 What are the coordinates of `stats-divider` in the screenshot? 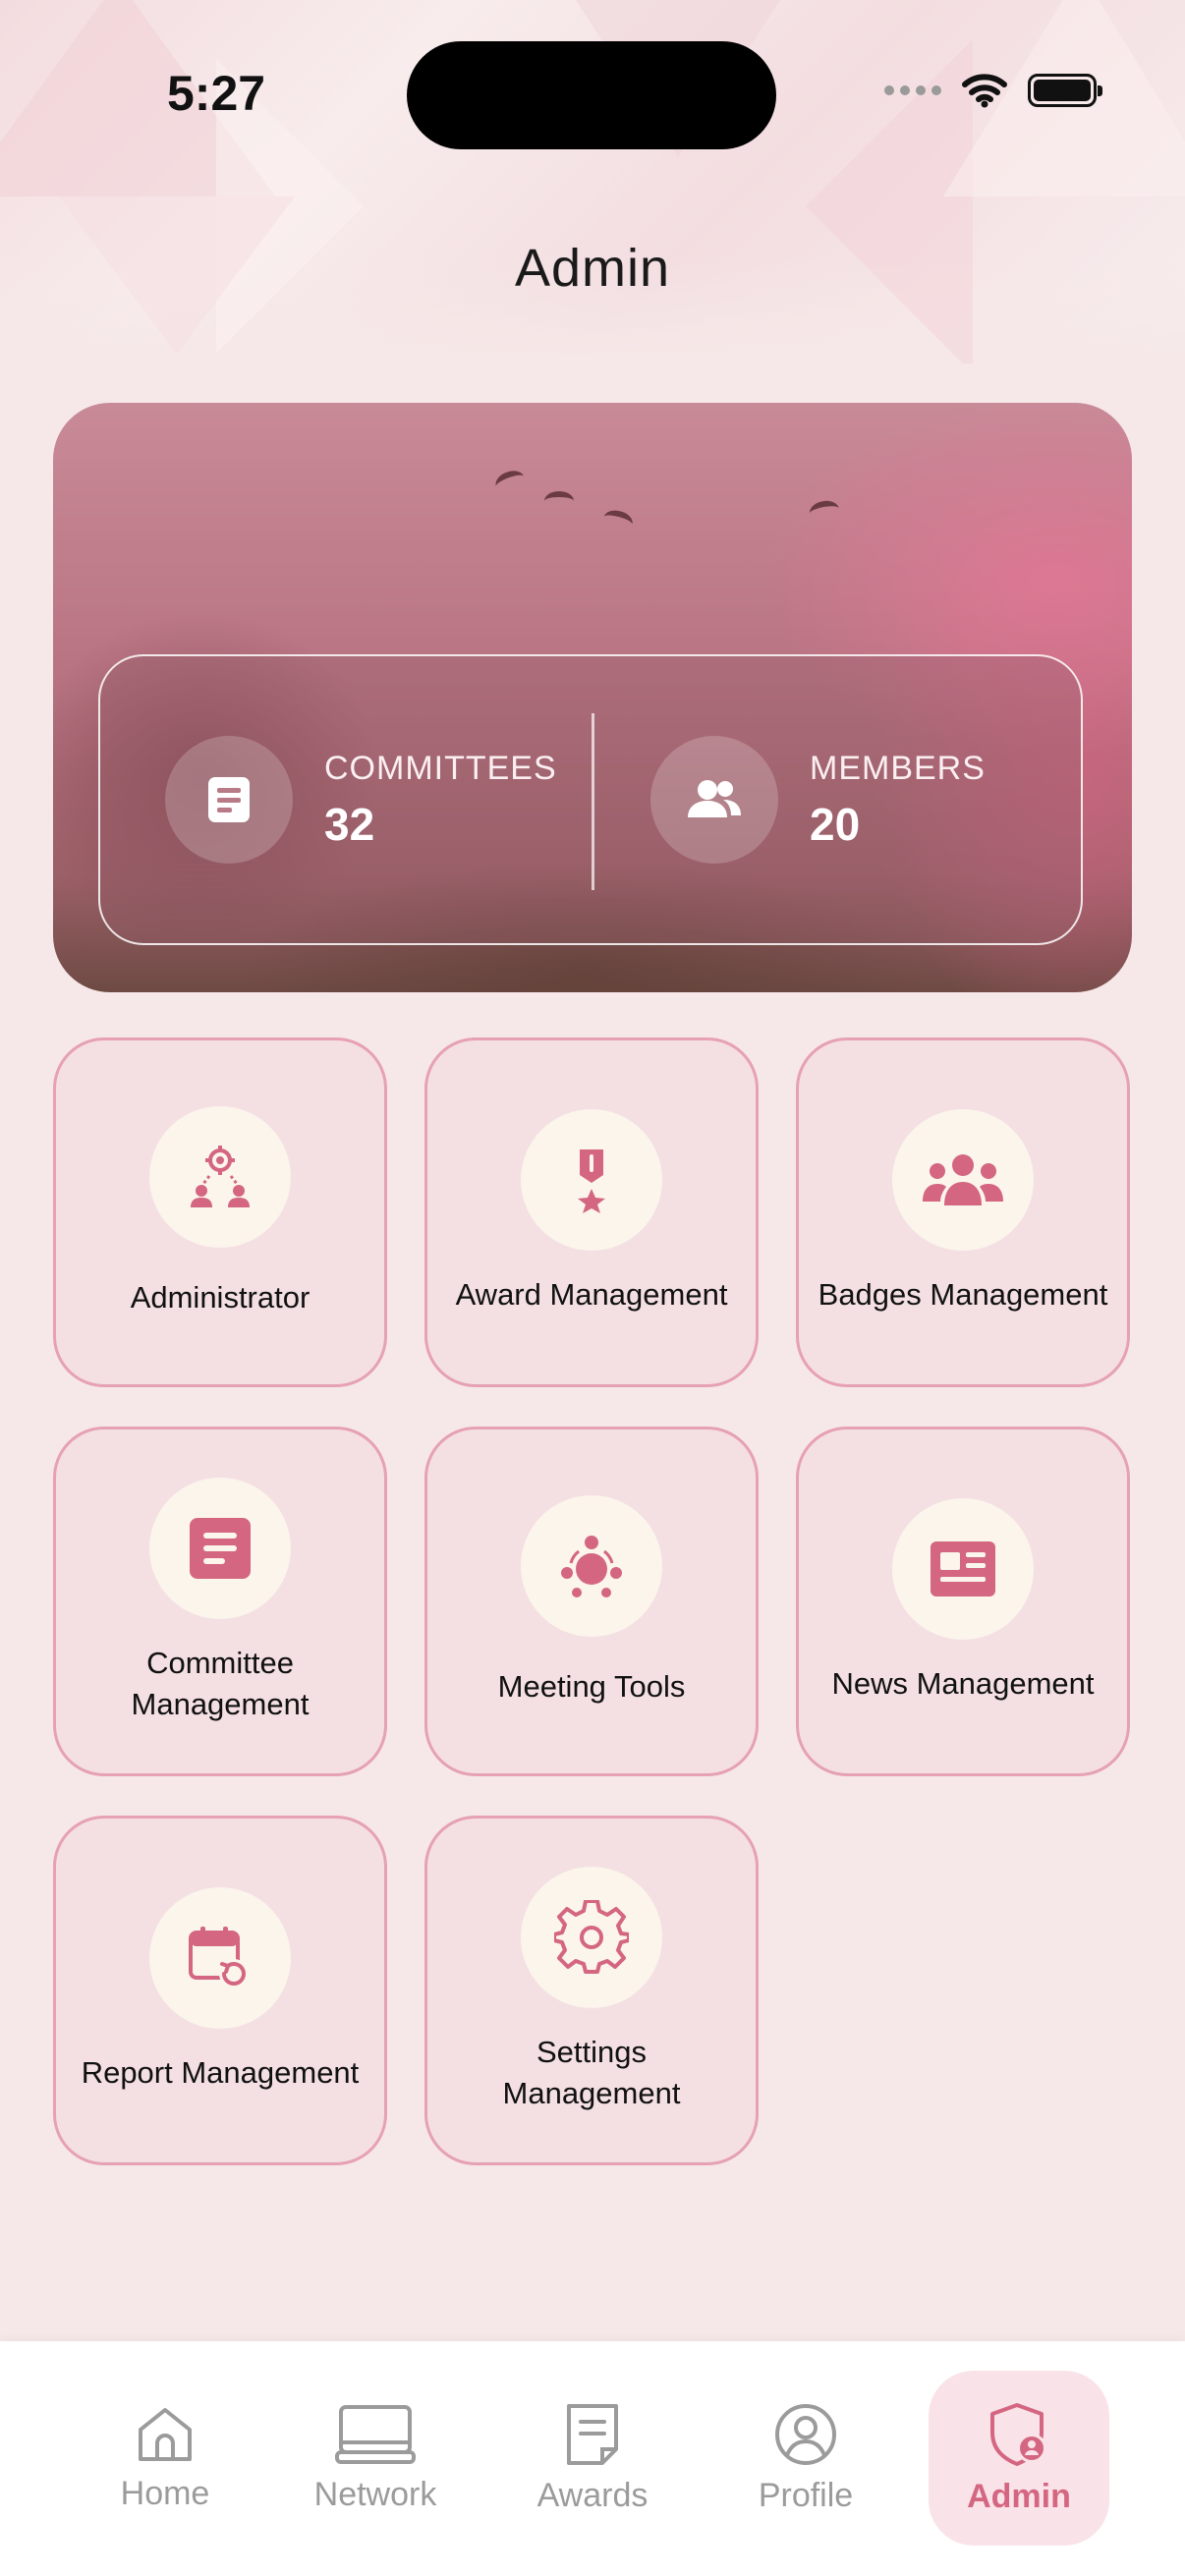 It's located at (593, 801).